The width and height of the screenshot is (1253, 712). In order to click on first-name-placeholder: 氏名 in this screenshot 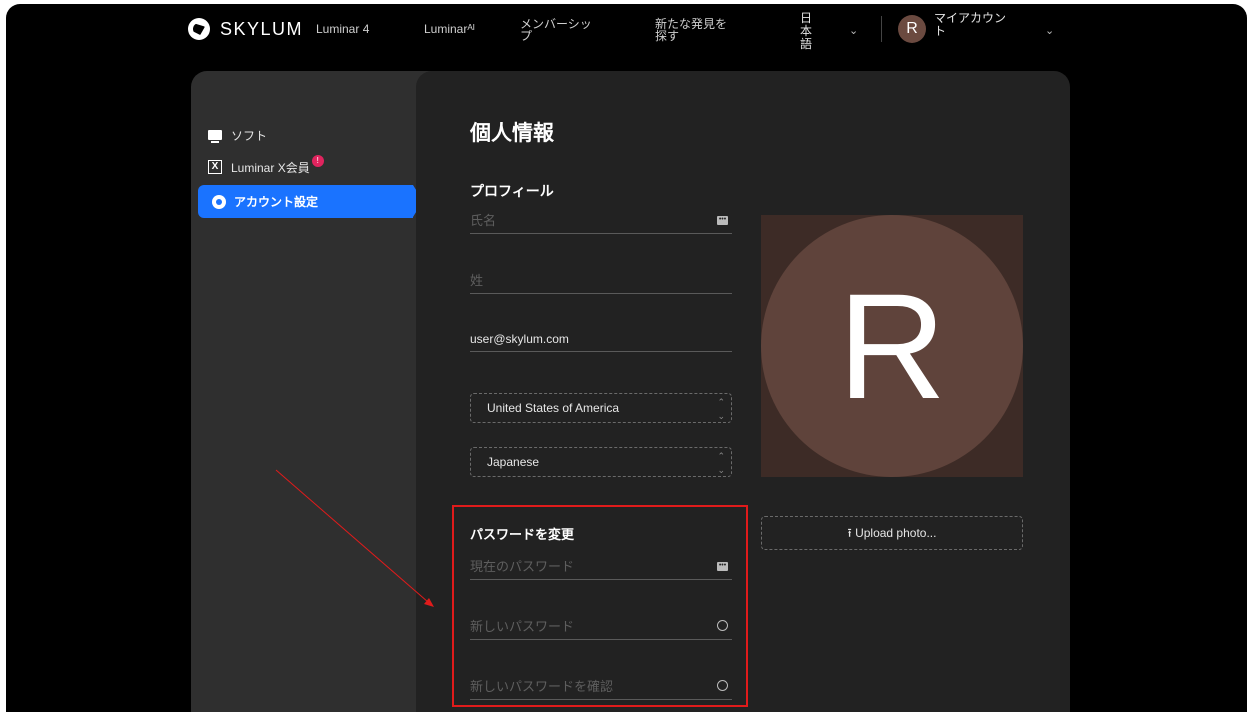, I will do `click(483, 220)`.